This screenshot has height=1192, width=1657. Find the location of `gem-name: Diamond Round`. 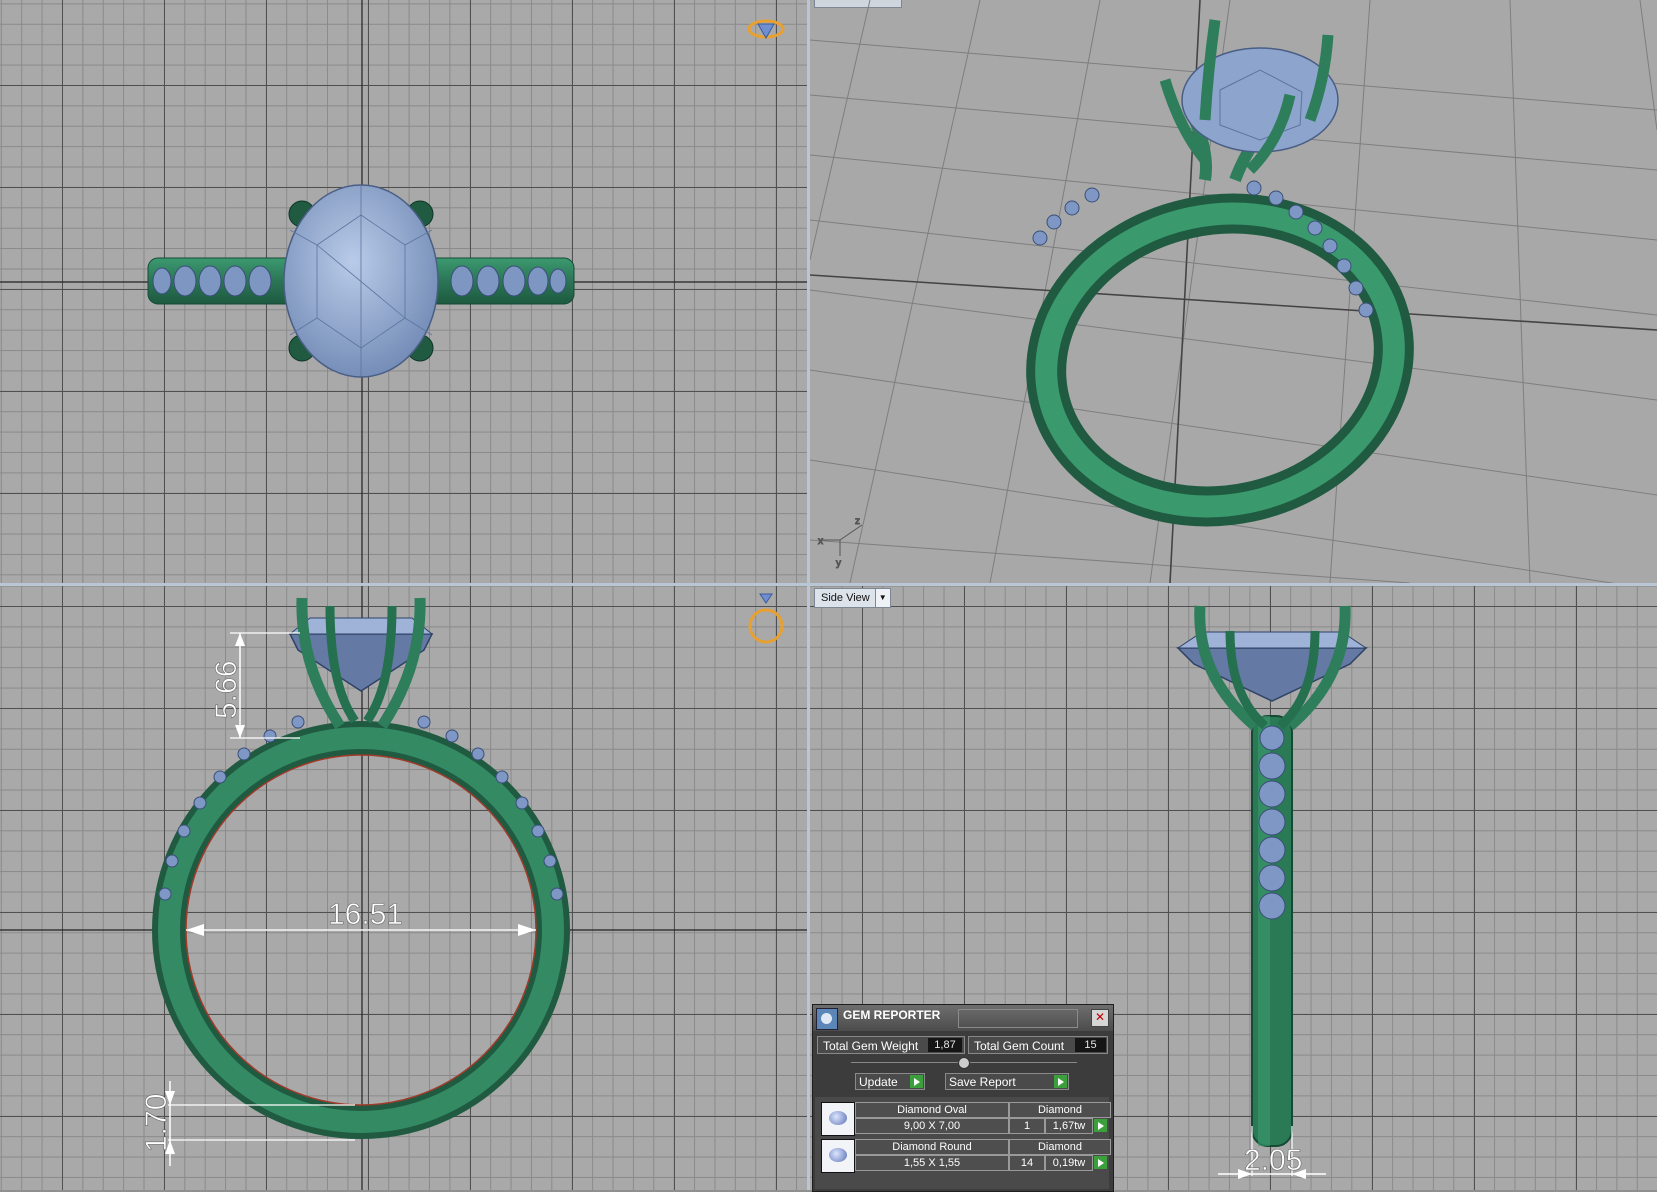

gem-name: Diamond Round is located at coordinates (932, 1147).